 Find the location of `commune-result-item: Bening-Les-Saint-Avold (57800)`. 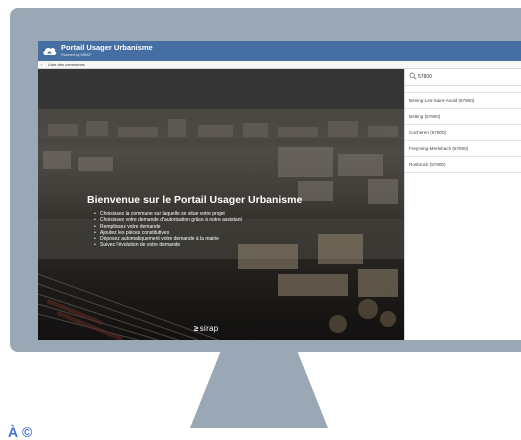

commune-result-item: Bening-Les-Saint-Avold (57800) is located at coordinates (463, 100).